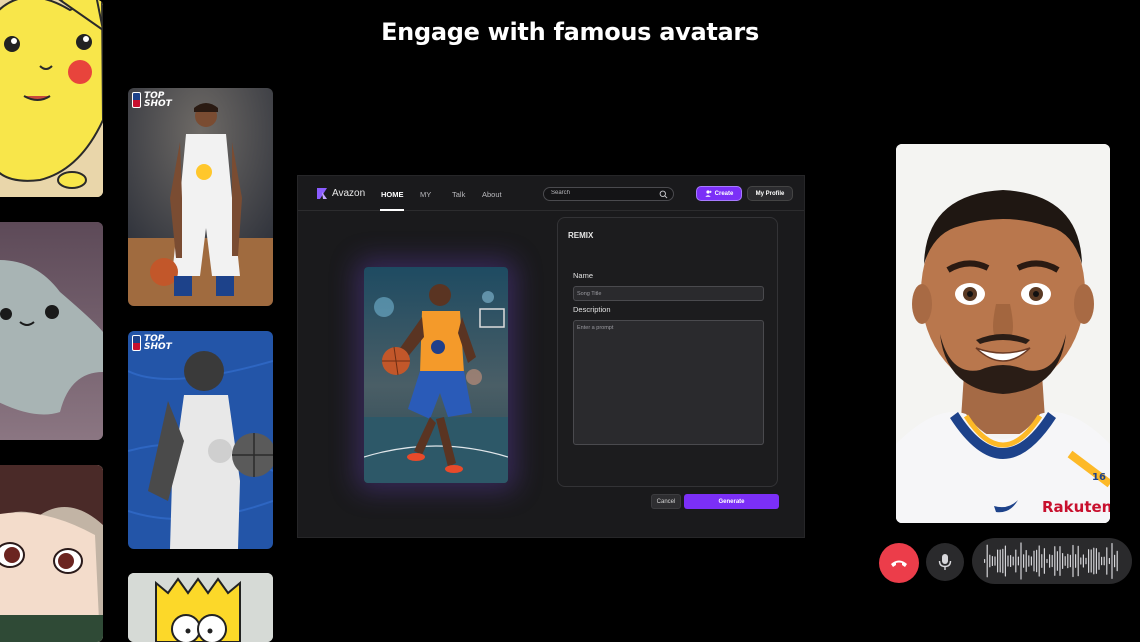  Describe the element at coordinates (425, 194) in the screenshot. I see `nav-my: MY` at that location.